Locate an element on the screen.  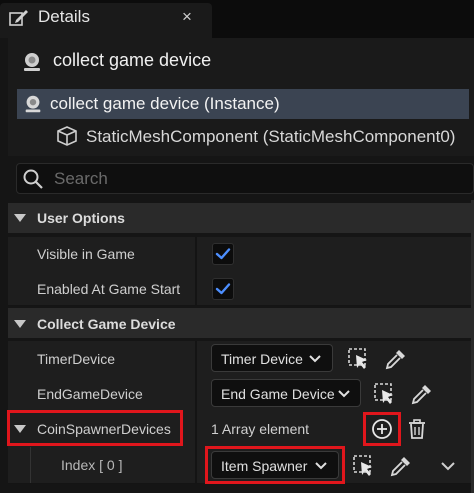
add-element-icon is located at coordinates (382, 429).